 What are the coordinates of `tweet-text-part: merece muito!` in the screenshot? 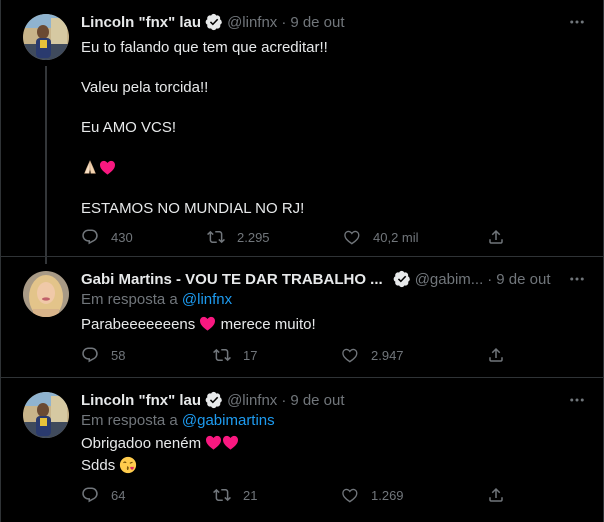 It's located at (266, 324).